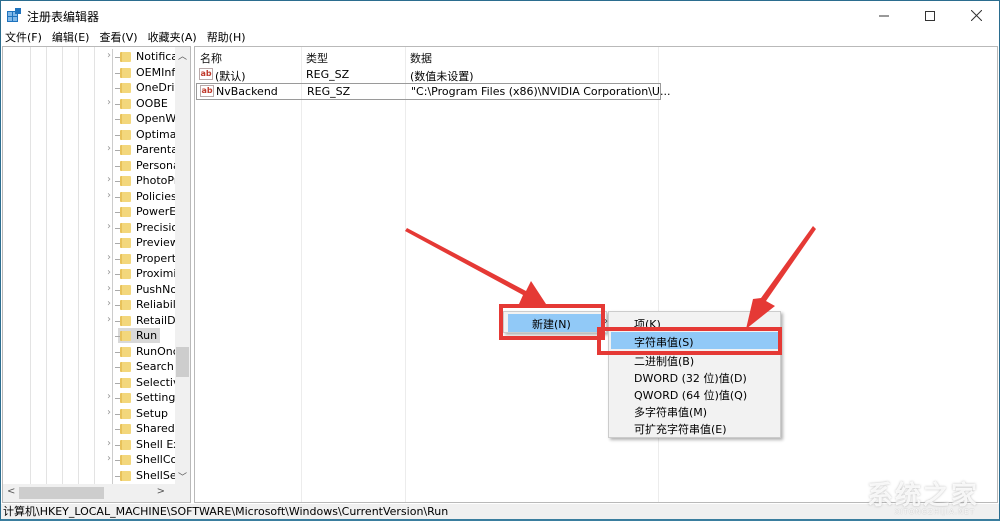 This screenshot has height=521, width=1000. I want to click on submenu-item-qword-value: QWORD (64 位)值(Q), so click(694, 393).